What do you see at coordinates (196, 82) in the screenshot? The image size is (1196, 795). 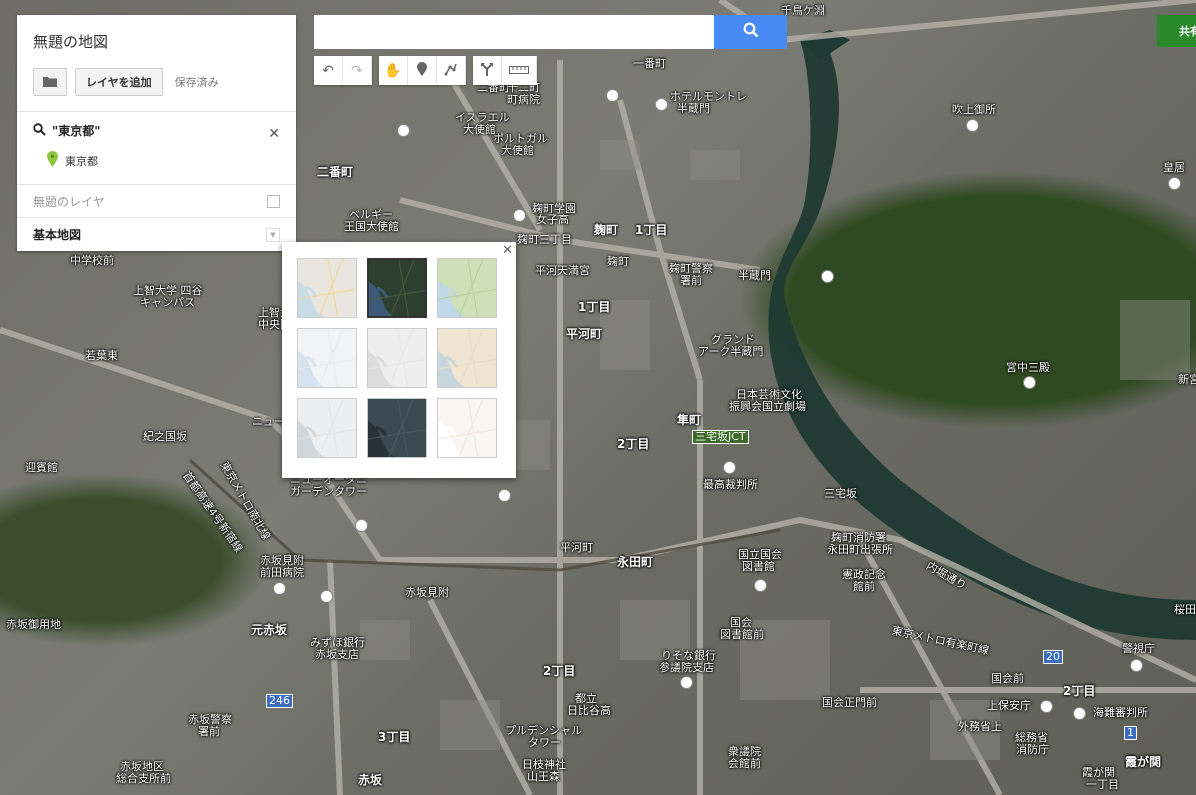 I see `save-status: 保存済み` at bounding box center [196, 82].